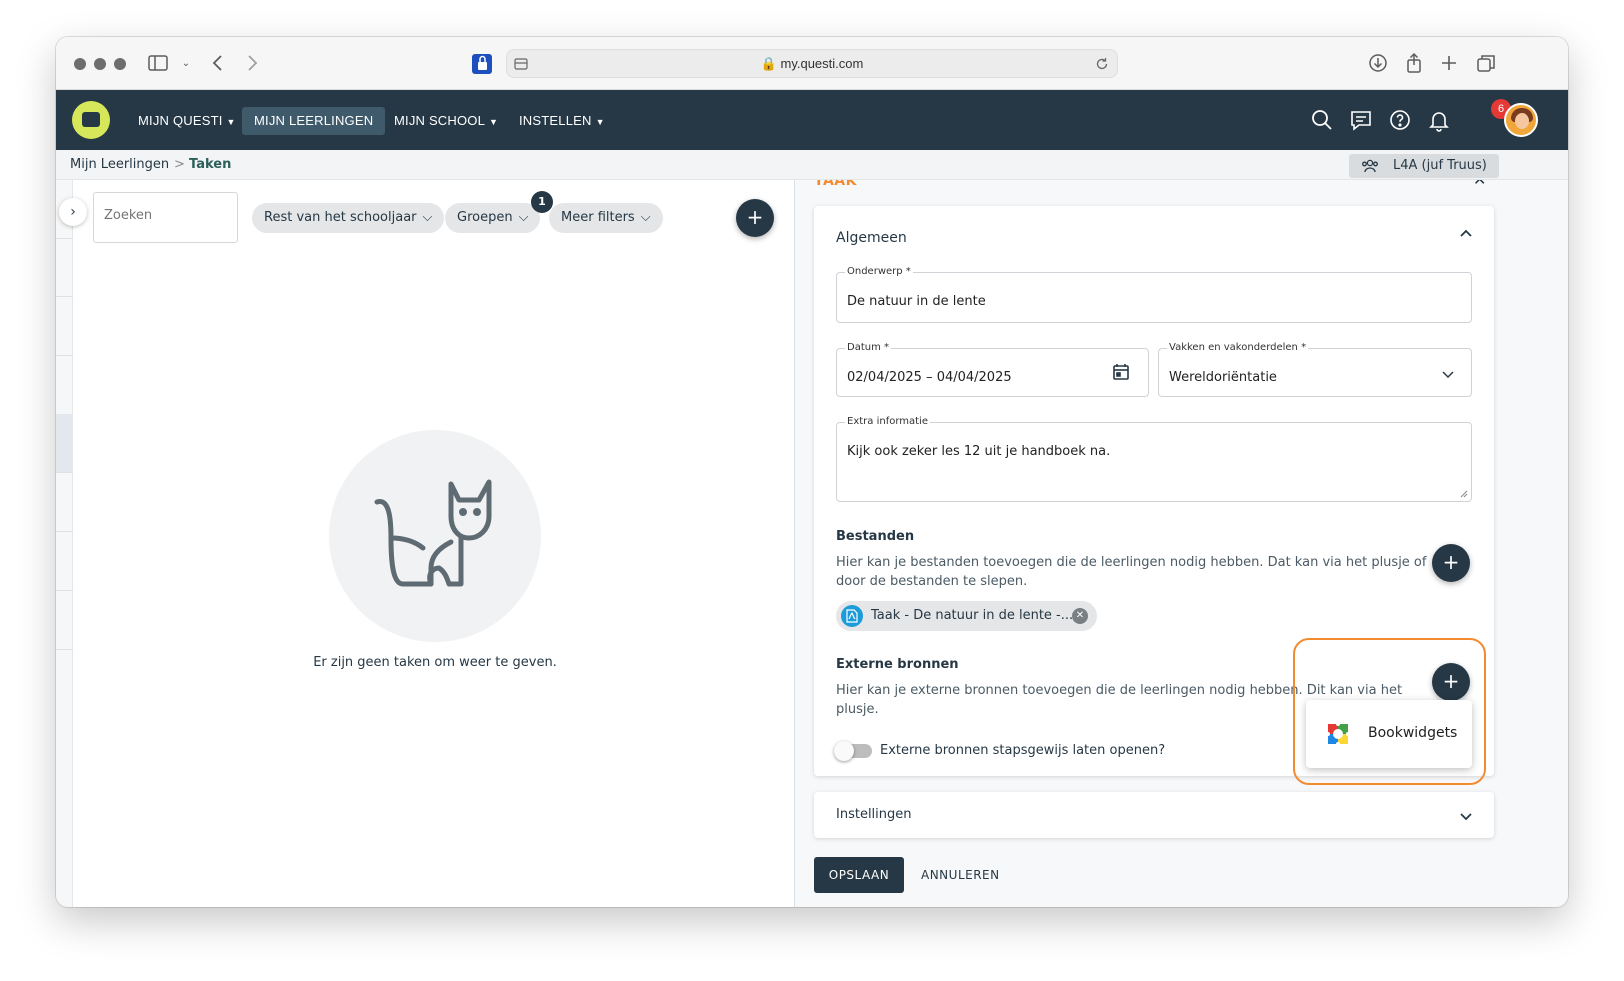  What do you see at coordinates (64, 543) in the screenshot?
I see `left-side-strip` at bounding box center [64, 543].